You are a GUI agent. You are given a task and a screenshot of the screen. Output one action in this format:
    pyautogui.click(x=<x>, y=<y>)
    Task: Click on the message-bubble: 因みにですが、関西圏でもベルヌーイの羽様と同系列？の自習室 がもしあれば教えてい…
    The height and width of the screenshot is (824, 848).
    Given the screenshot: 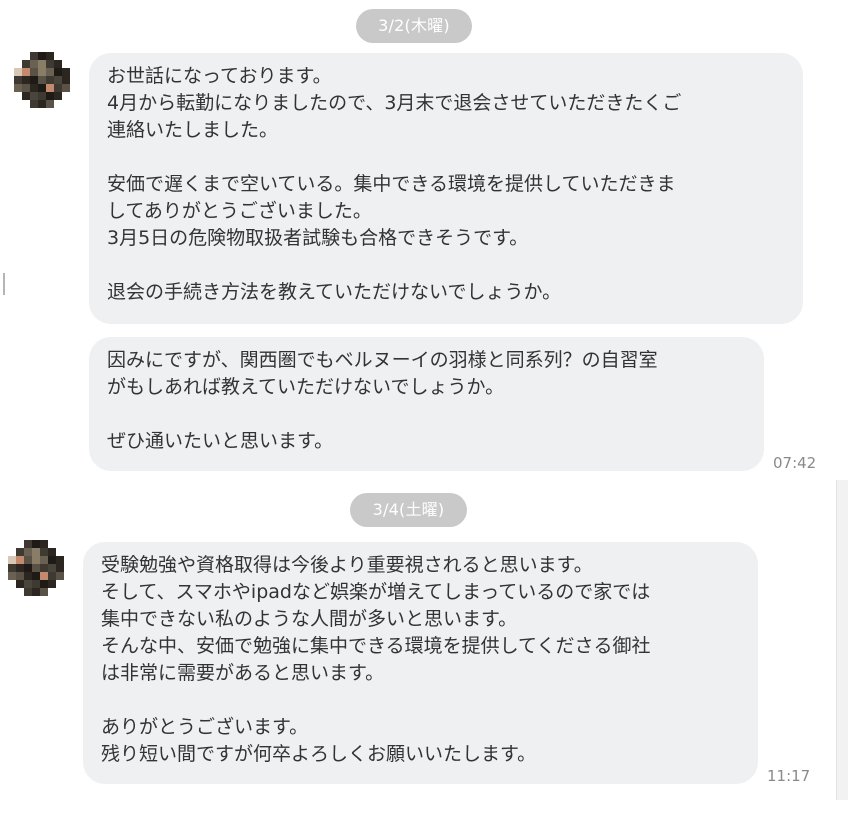 What is the action you would take?
    pyautogui.click(x=426, y=404)
    